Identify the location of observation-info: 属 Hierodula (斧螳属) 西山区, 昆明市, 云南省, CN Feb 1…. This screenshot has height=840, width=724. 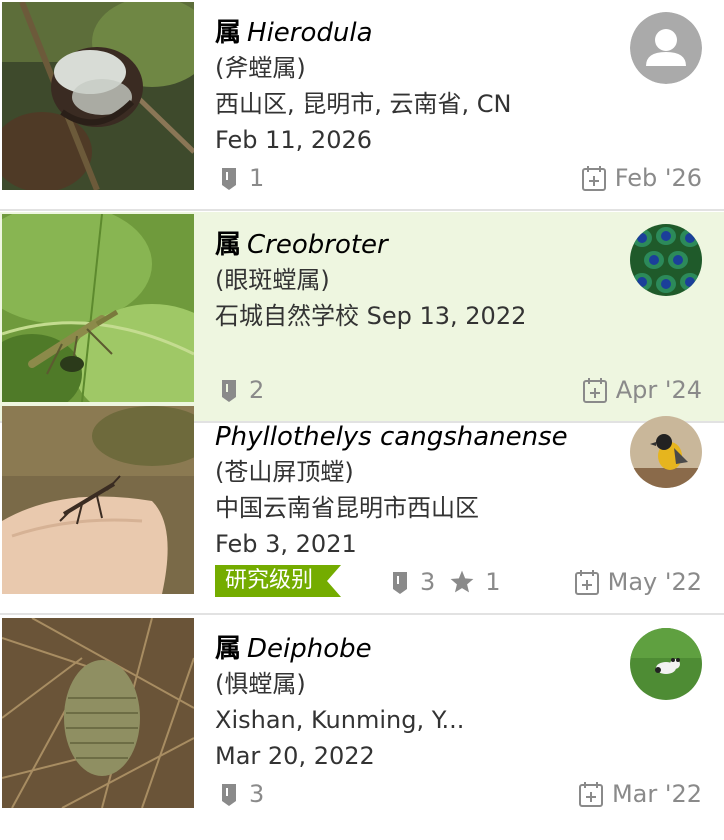
(415, 87).